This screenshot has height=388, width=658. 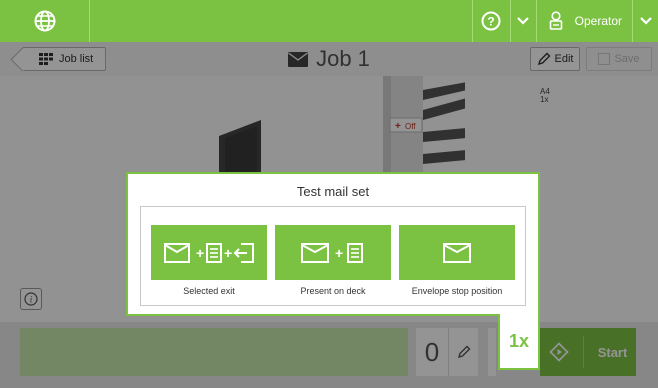 I want to click on envelope-doc-icon: +, so click(x=332, y=252).